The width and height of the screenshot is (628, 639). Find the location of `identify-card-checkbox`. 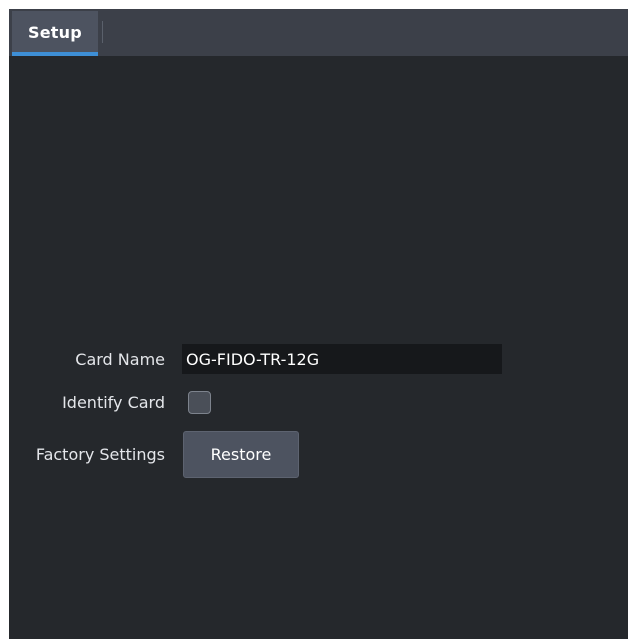

identify-card-checkbox is located at coordinates (199, 402).